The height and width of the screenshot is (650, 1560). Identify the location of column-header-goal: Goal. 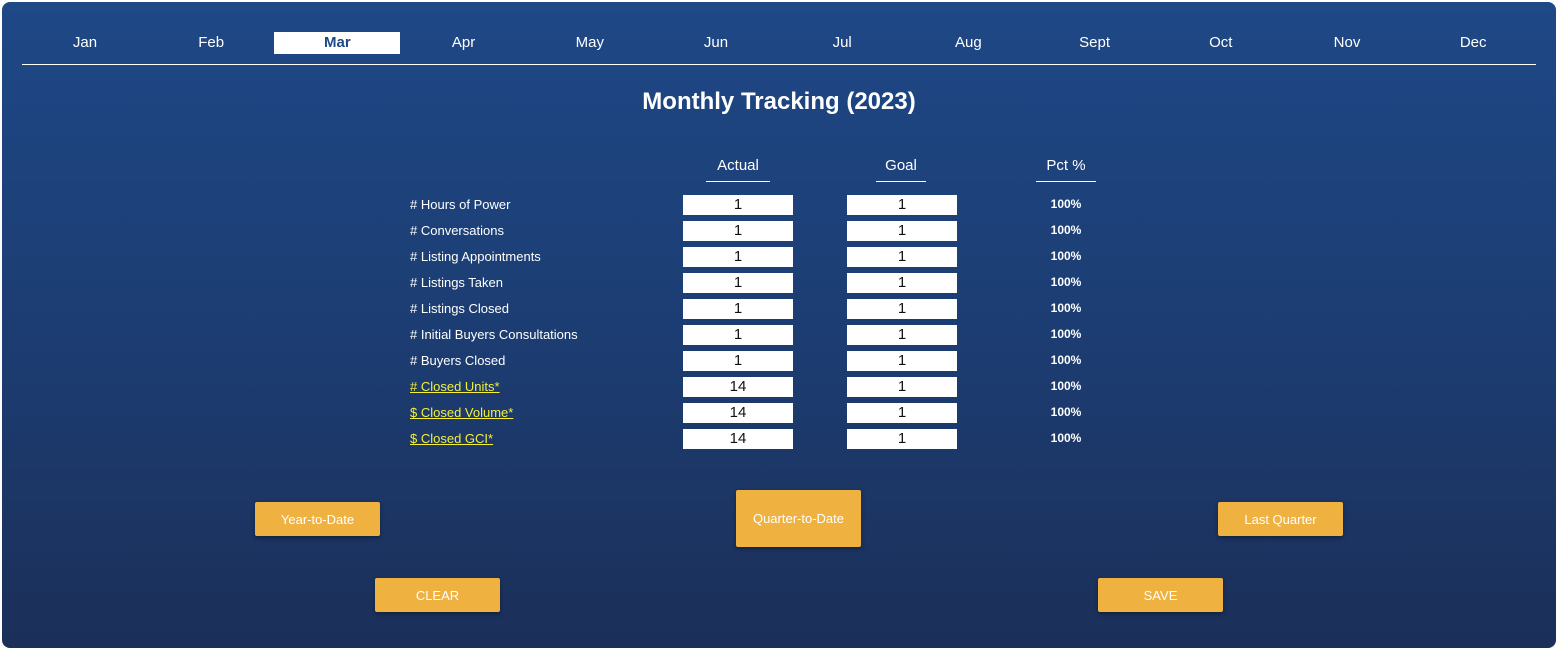
(901, 169).